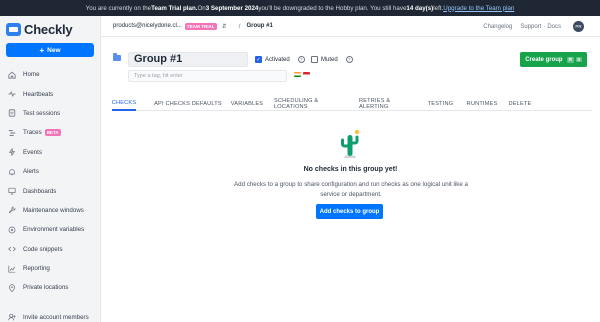 This screenshot has height=322, width=600. What do you see at coordinates (174, 8) in the screenshot?
I see `banner-plan: Team Trial plan.` at bounding box center [174, 8].